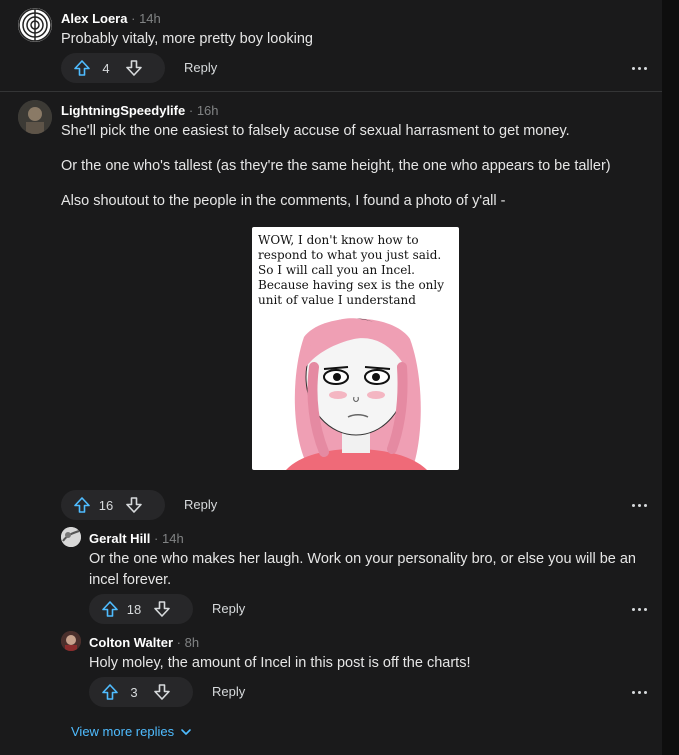 Image resolution: width=679 pixels, height=755 pixels. I want to click on vote-control: 4, so click(113, 68).